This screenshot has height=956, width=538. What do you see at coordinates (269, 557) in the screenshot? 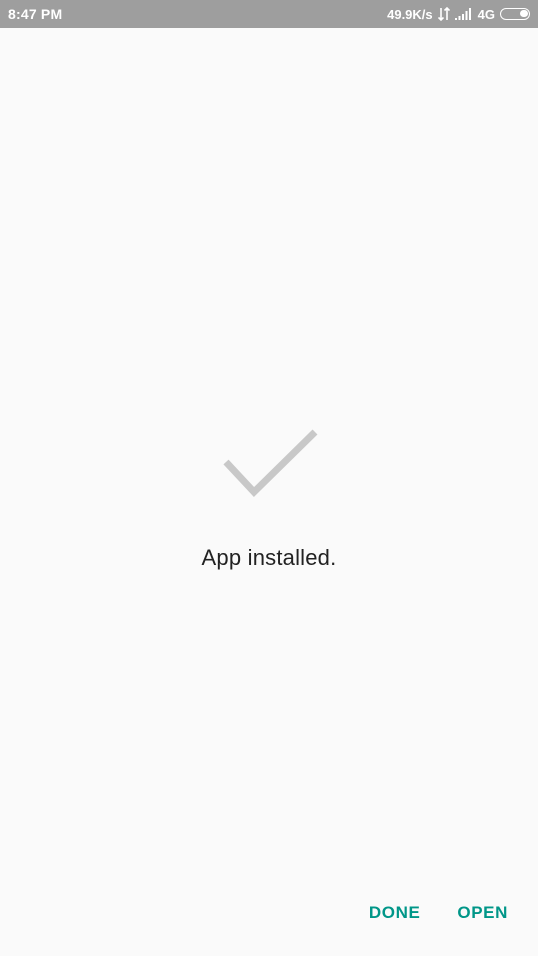
I see `install-status-message: App installed.` at bounding box center [269, 557].